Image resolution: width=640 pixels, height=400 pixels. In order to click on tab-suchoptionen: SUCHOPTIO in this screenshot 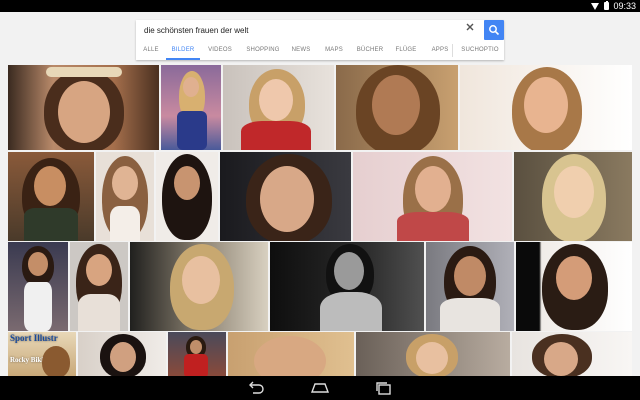, I will do `click(480, 50)`.